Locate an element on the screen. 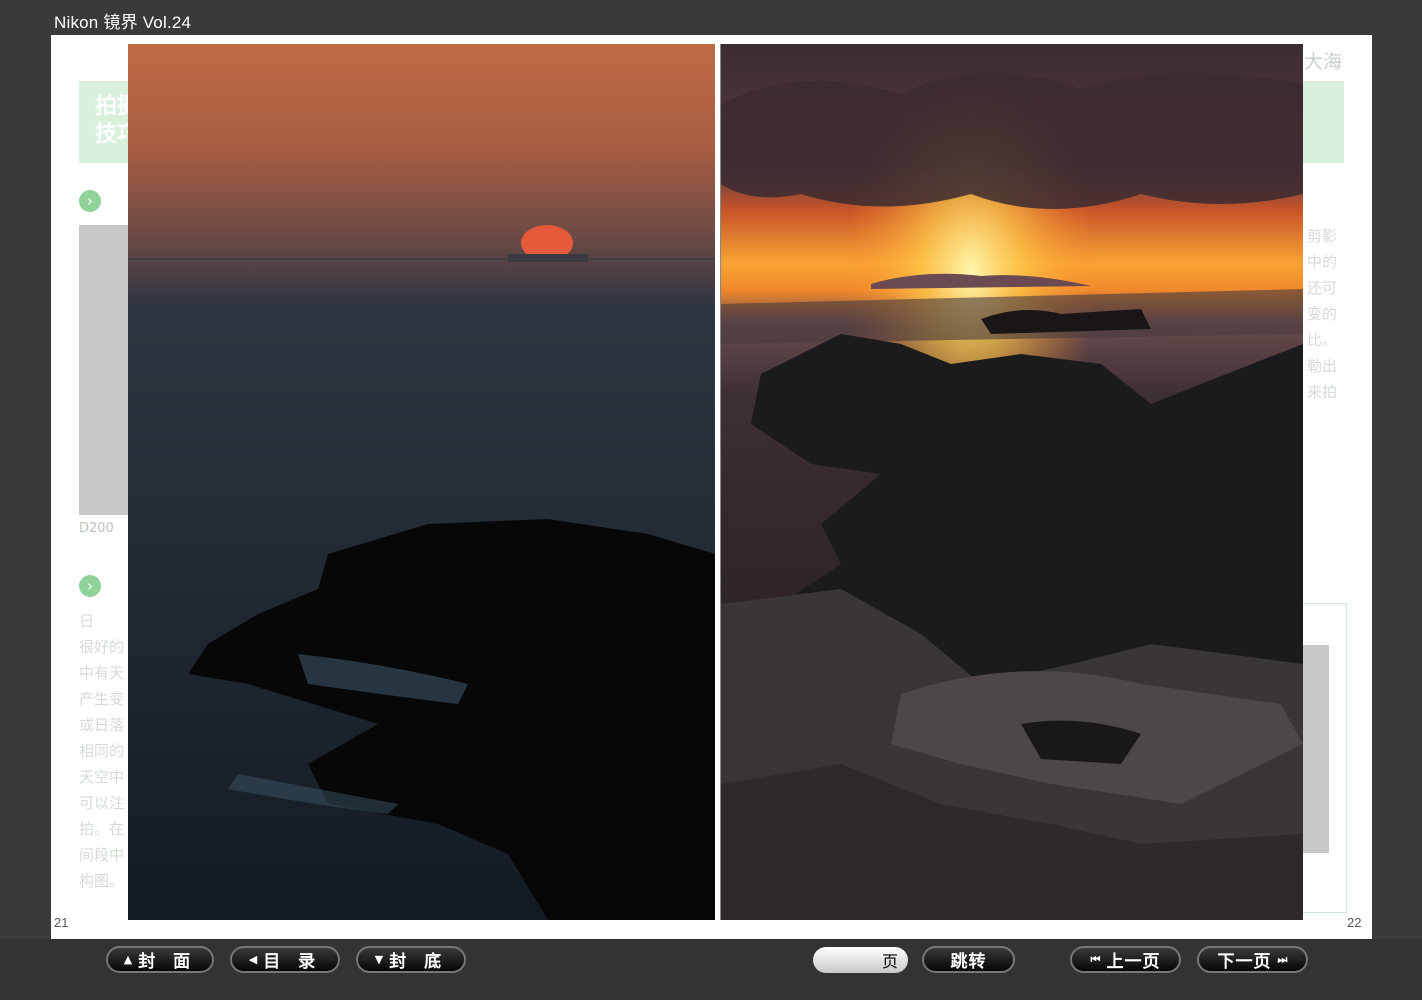  arrow-left-icon: ◀ is located at coordinates (253, 959).